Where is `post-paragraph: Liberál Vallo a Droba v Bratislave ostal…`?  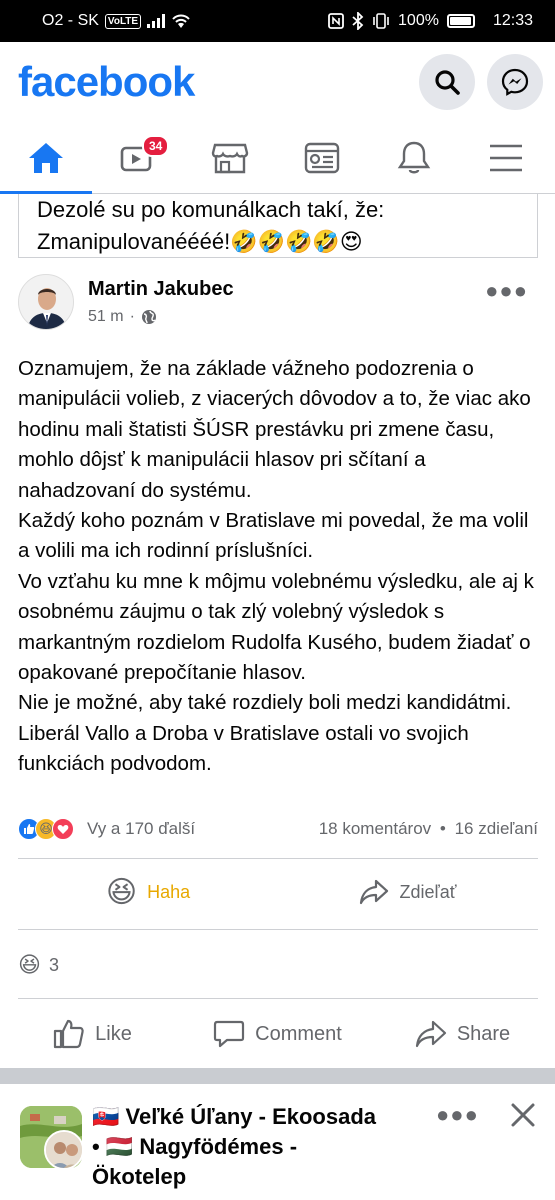 post-paragraph: Liberál Vallo a Droba v Bratislave ostal… is located at coordinates (243, 748).